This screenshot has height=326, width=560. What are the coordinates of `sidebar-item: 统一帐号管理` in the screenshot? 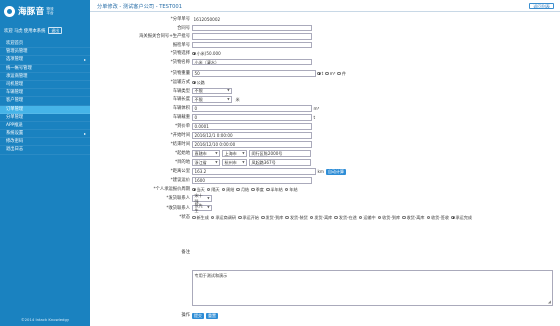 It's located at (45, 69).